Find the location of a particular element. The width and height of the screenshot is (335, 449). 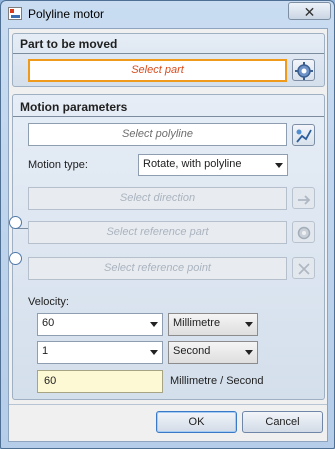

polyline-select-icon is located at coordinates (304, 136).